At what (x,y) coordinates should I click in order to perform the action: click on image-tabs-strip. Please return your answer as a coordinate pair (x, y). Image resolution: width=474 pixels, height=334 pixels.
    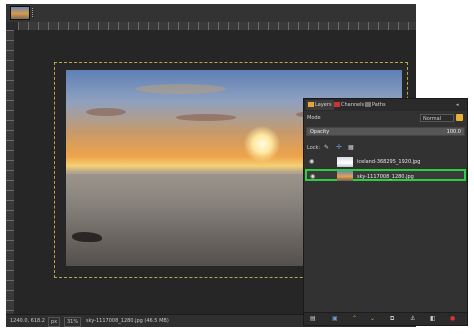
    Looking at the image, I should click on (211, 13).